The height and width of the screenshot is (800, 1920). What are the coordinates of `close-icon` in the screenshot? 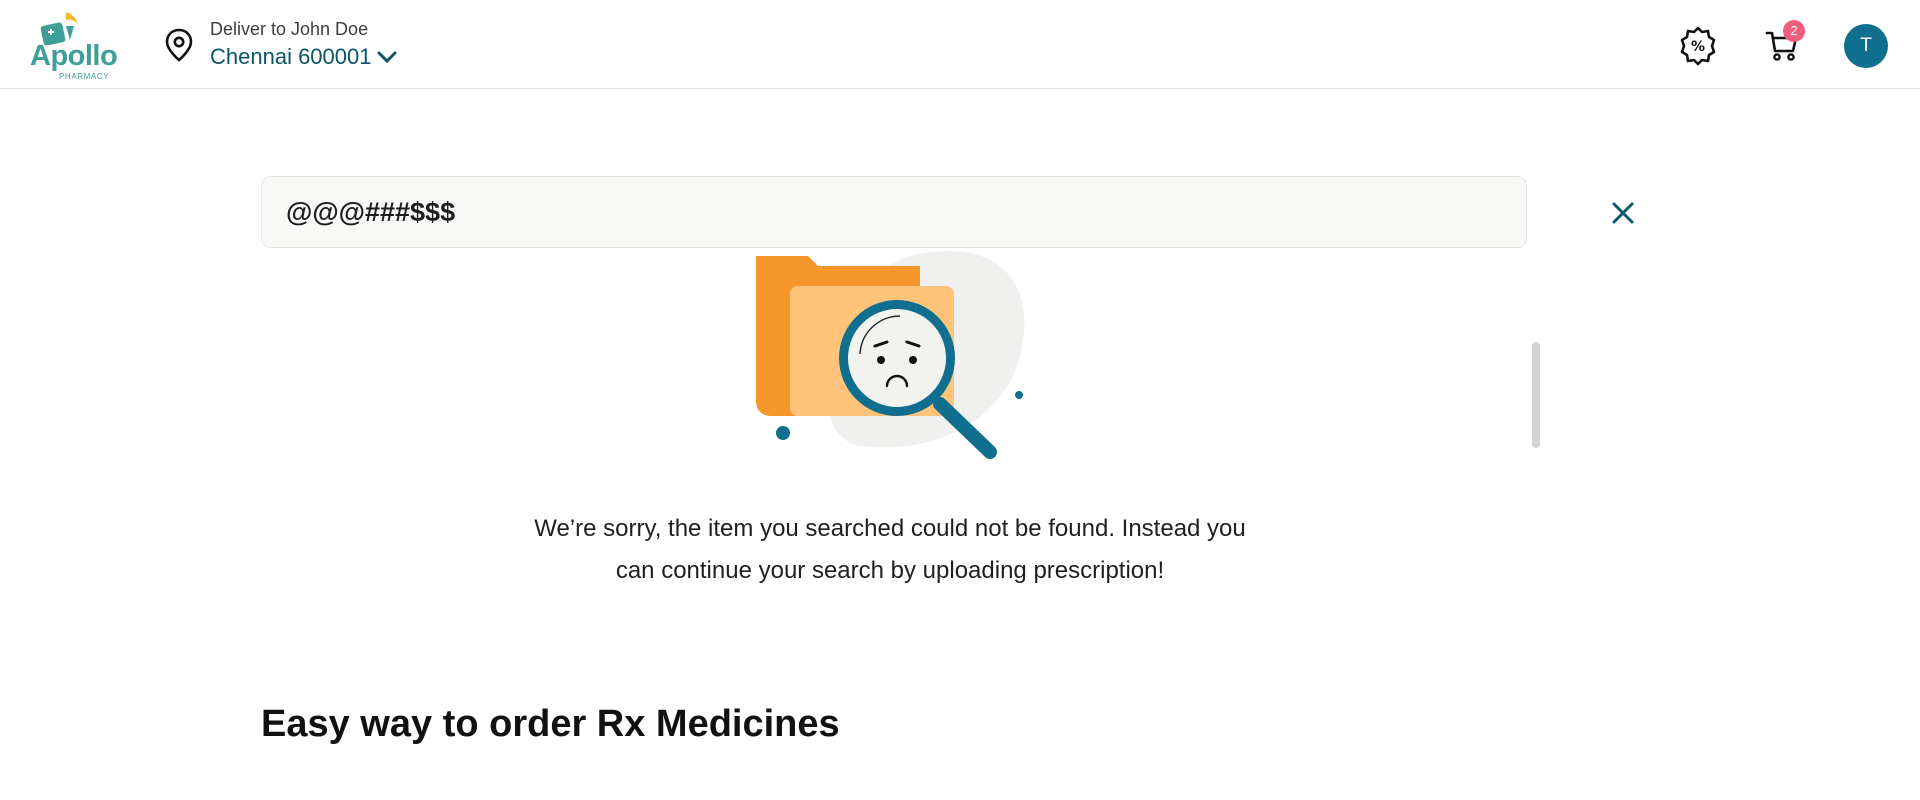 It's located at (1623, 213).